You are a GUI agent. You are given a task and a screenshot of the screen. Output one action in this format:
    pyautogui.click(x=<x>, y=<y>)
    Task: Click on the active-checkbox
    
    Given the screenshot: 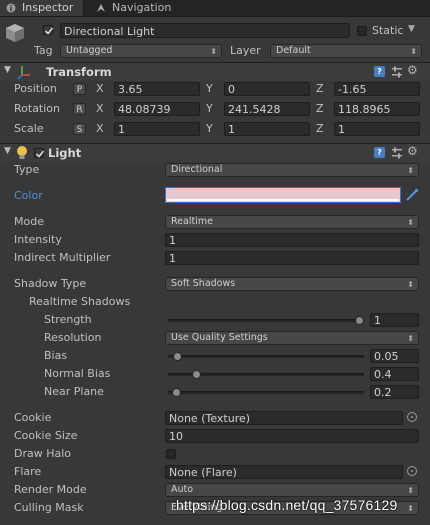 What is the action you would take?
    pyautogui.click(x=48, y=30)
    